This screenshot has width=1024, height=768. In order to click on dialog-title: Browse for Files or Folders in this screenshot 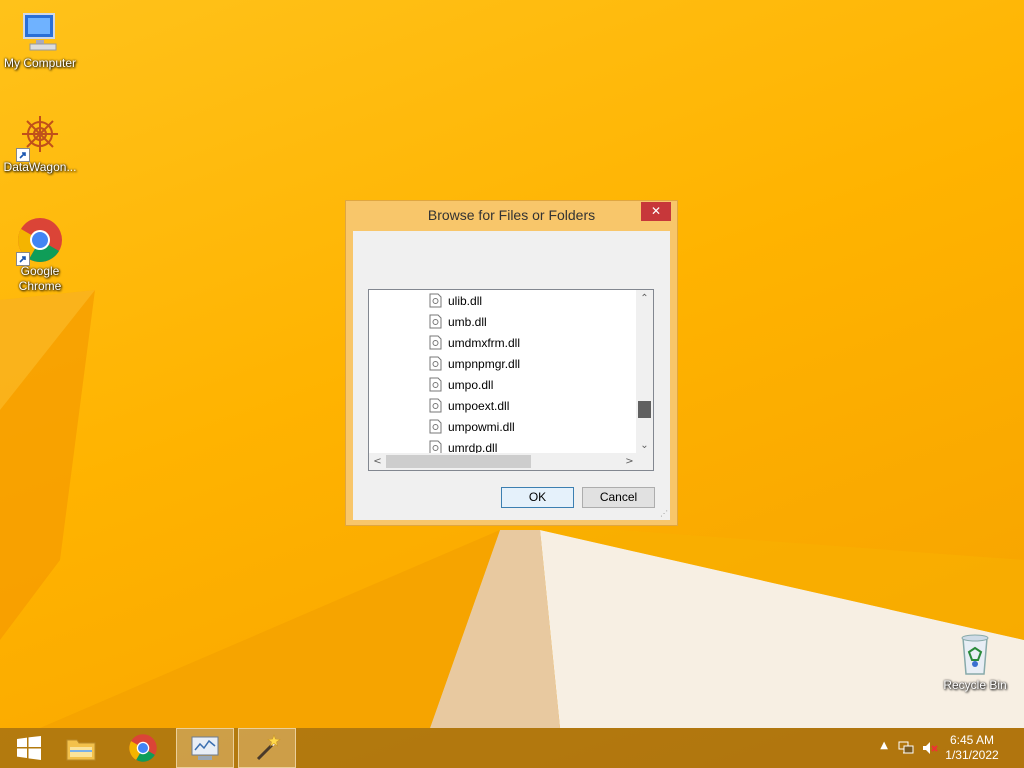, I will do `click(511, 215)`.